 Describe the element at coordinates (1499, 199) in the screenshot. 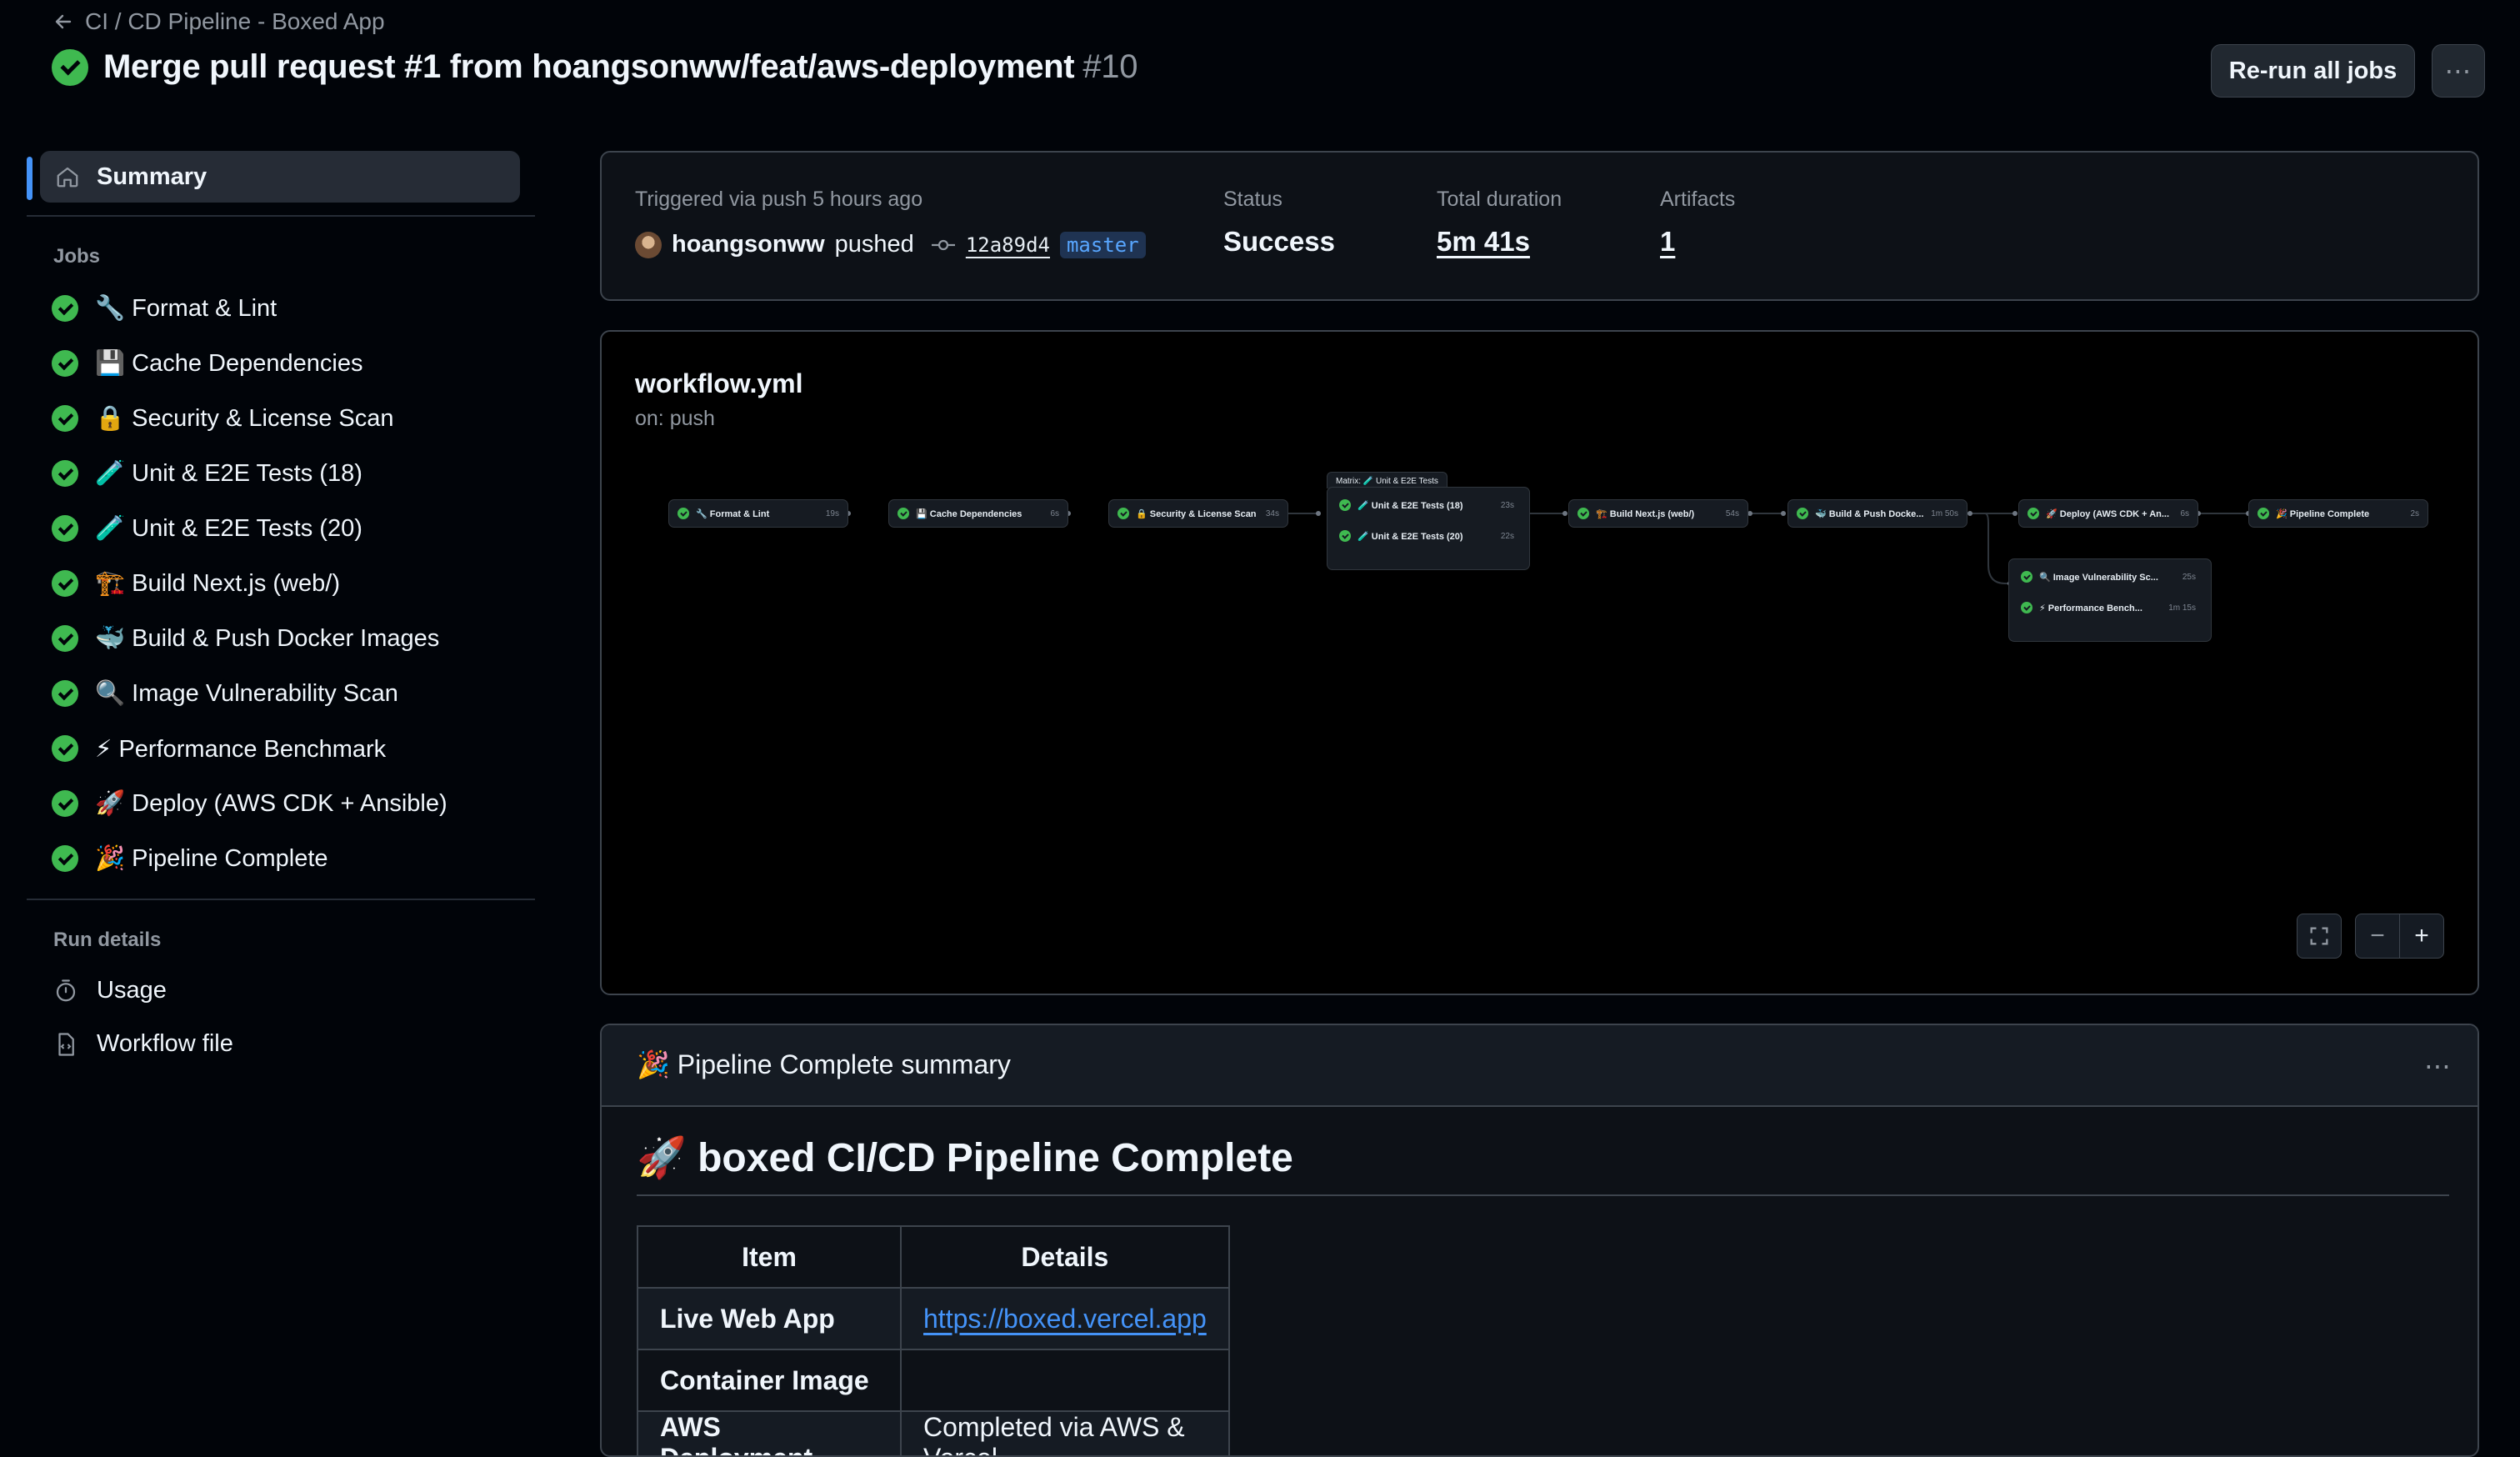

I see `duration-label: Total duration` at that location.